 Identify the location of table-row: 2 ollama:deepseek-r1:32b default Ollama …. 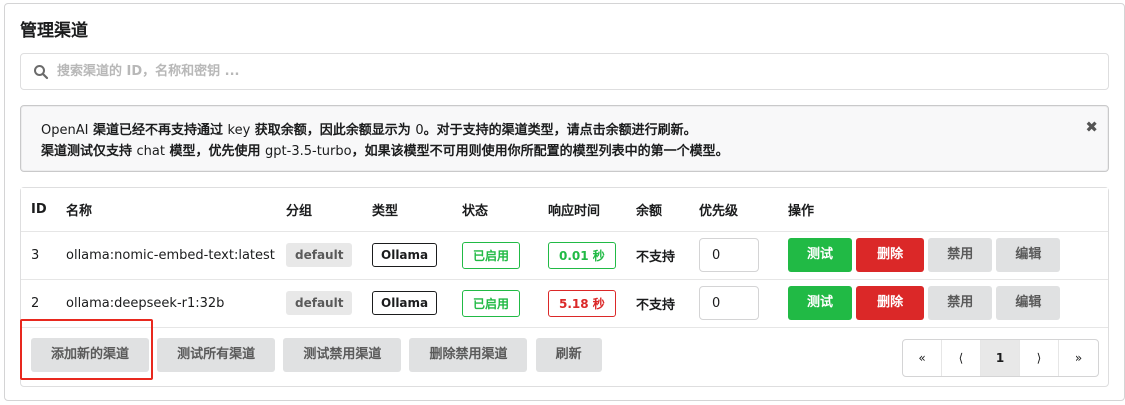
(564, 303).